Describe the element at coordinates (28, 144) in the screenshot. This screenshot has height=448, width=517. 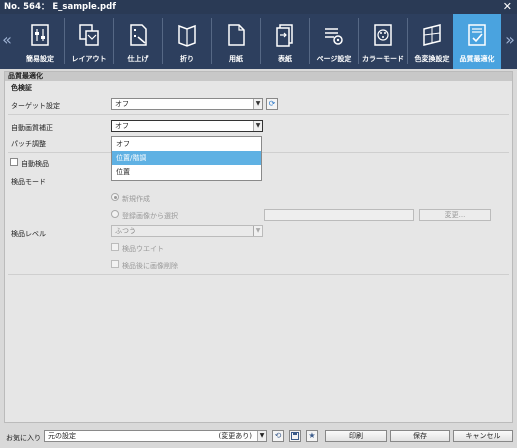
I see `patch-adjust-label: パッチ調整` at that location.